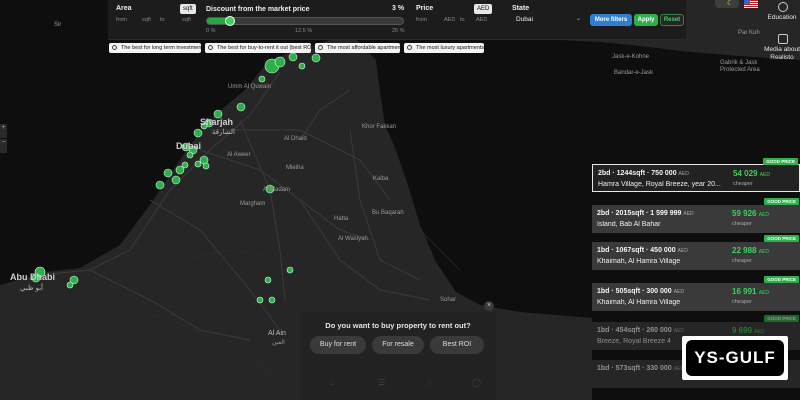 Image resolution: width=800 pixels, height=400 pixels. What do you see at coordinates (448, 300) in the screenshot?
I see `map-label-sohar: Sohar` at bounding box center [448, 300].